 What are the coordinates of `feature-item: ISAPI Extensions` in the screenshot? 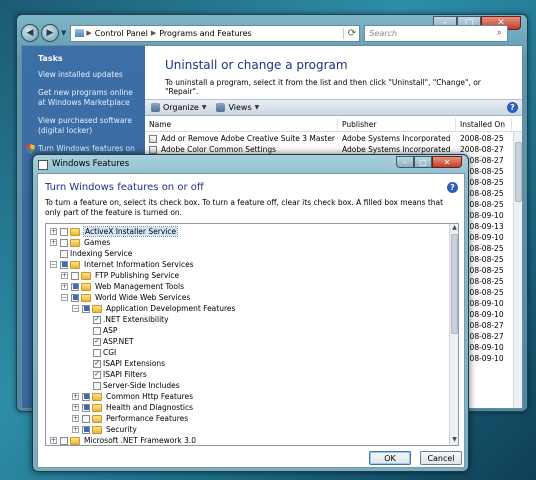 It's located at (124, 363).